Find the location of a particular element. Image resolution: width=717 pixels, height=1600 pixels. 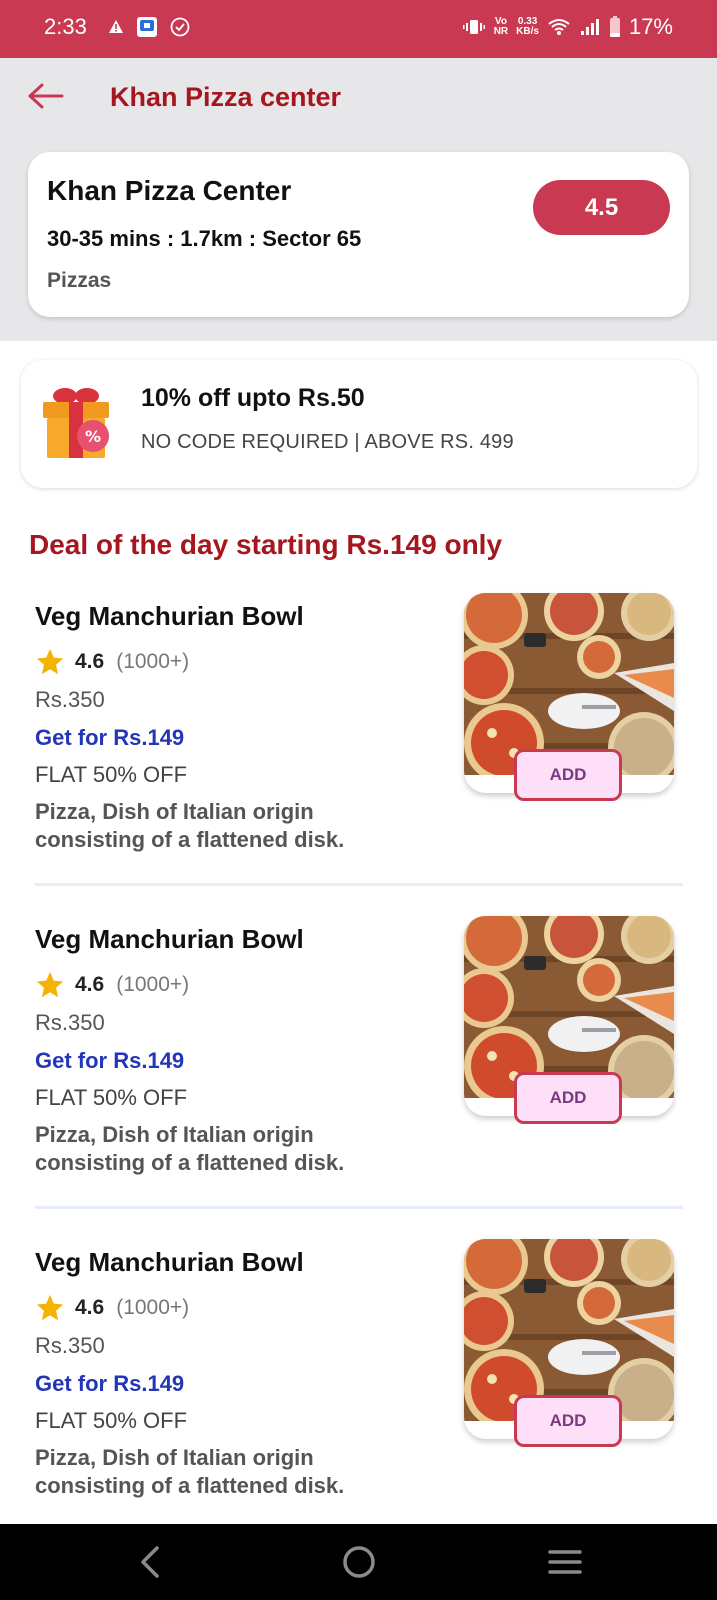

nav-back-button is located at coordinates (151, 1562).